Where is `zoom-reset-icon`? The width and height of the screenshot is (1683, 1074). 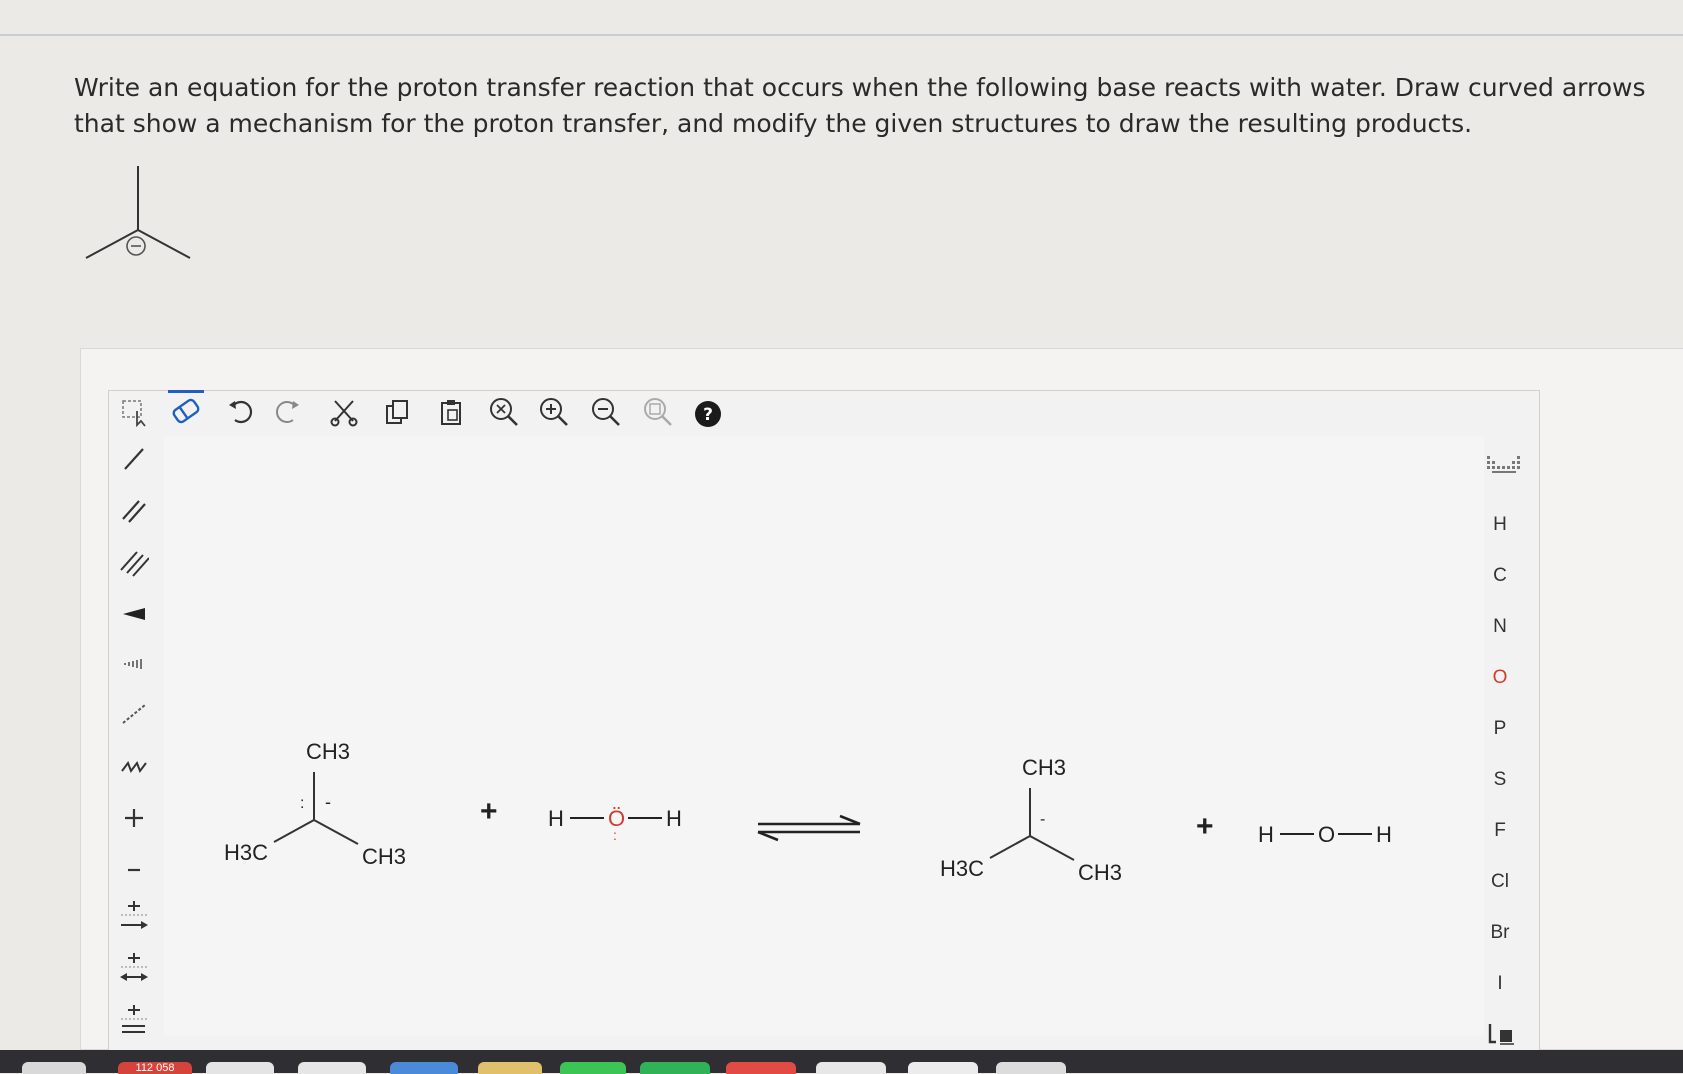 zoom-reset-icon is located at coordinates (504, 412).